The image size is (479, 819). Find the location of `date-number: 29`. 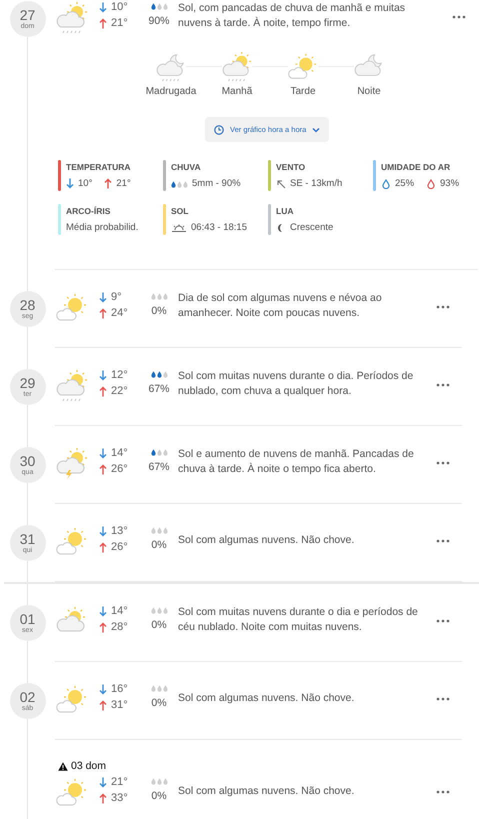

date-number: 29 is located at coordinates (28, 383).